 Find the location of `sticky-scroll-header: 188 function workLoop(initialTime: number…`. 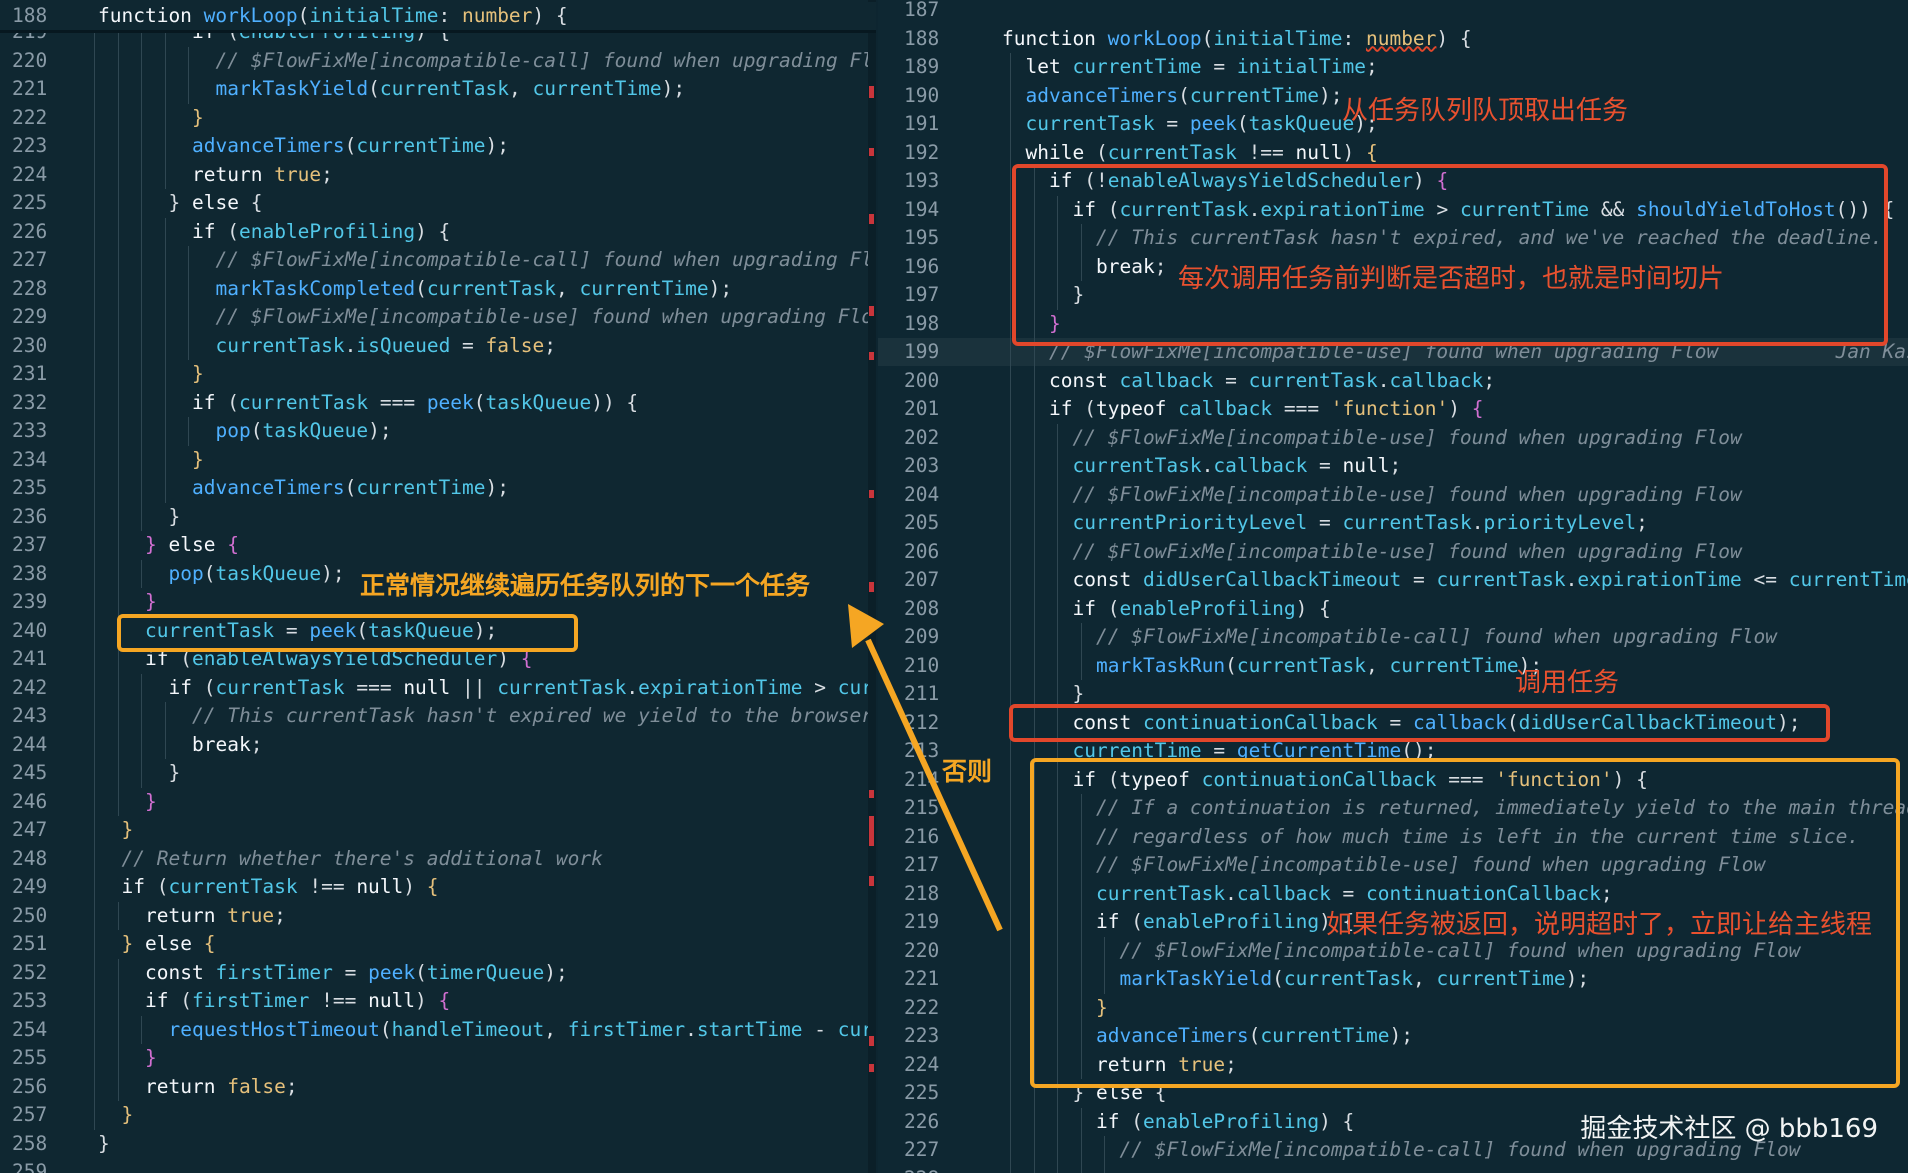

sticky-scroll-header: 188 function workLoop(initialTime: number… is located at coordinates (438, 17).